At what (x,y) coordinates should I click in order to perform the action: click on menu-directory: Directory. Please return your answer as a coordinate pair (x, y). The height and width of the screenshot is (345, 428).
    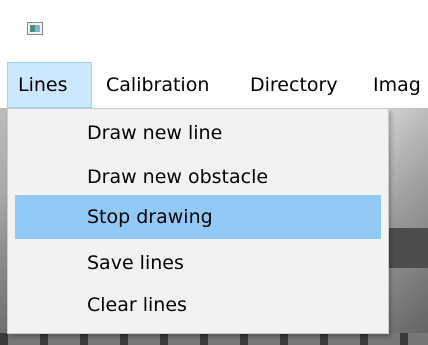
    Looking at the image, I should click on (294, 85).